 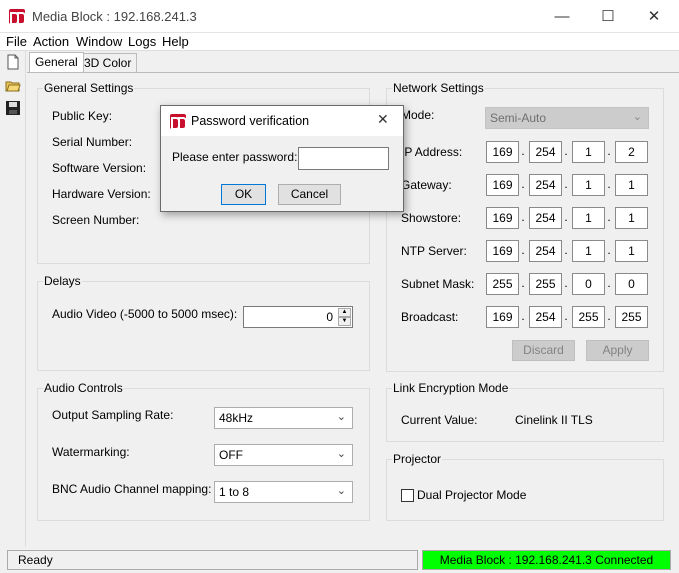 I want to click on password-input, so click(x=343, y=158).